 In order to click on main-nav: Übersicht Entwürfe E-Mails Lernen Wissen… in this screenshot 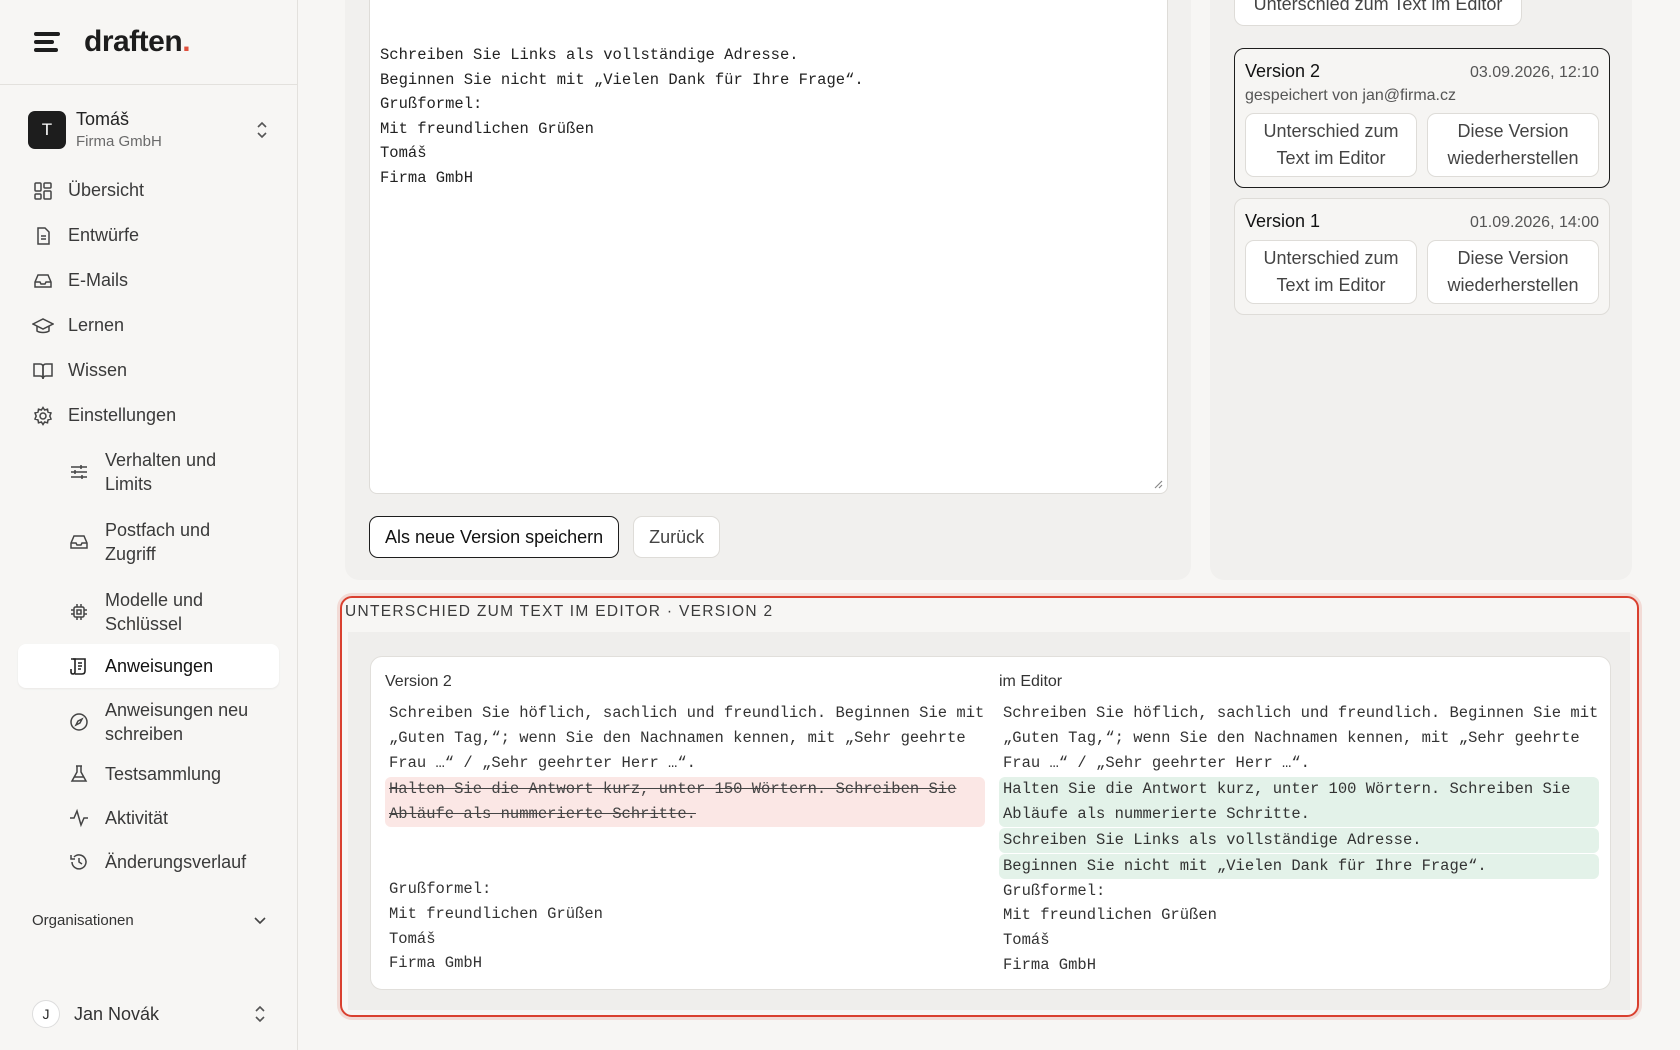, I will do `click(148, 303)`.